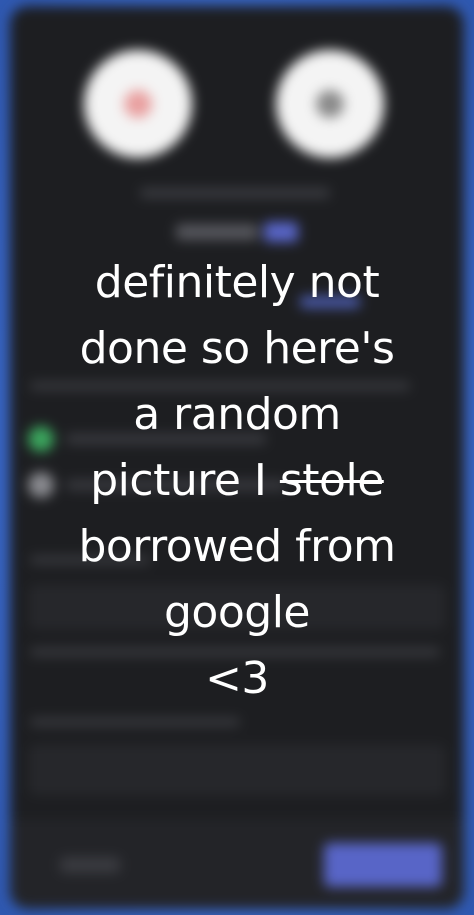 This screenshot has width=474, height=915. What do you see at coordinates (237, 678) in the screenshot?
I see `caption-line-7: <3` at bounding box center [237, 678].